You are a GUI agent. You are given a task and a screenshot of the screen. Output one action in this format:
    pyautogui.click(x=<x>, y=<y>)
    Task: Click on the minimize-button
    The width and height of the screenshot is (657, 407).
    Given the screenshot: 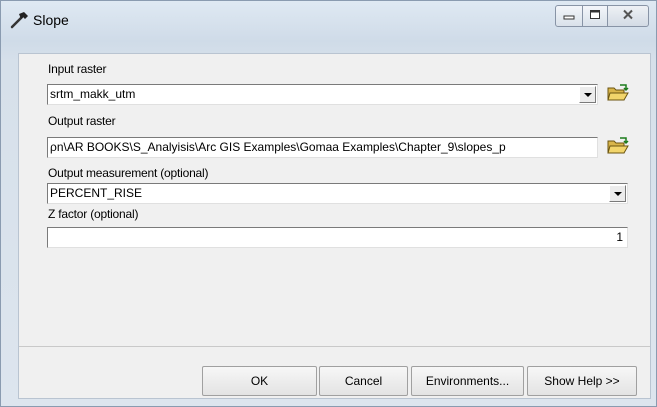 What is the action you would take?
    pyautogui.click(x=569, y=16)
    